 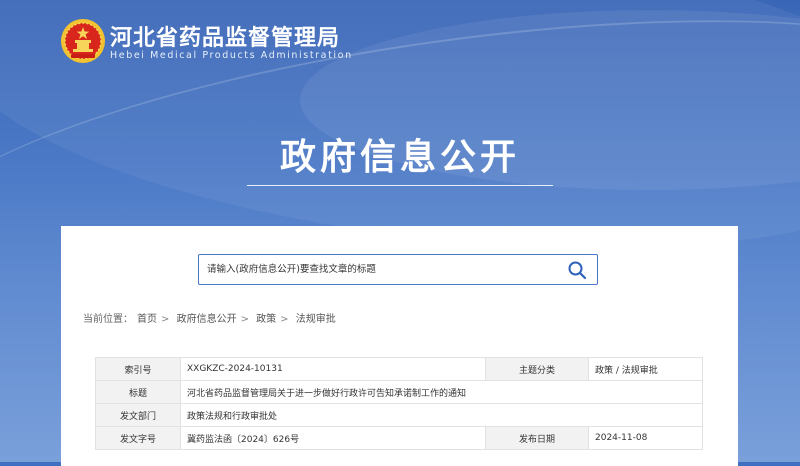 What do you see at coordinates (400, 185) in the screenshot?
I see `section-divider` at bounding box center [400, 185].